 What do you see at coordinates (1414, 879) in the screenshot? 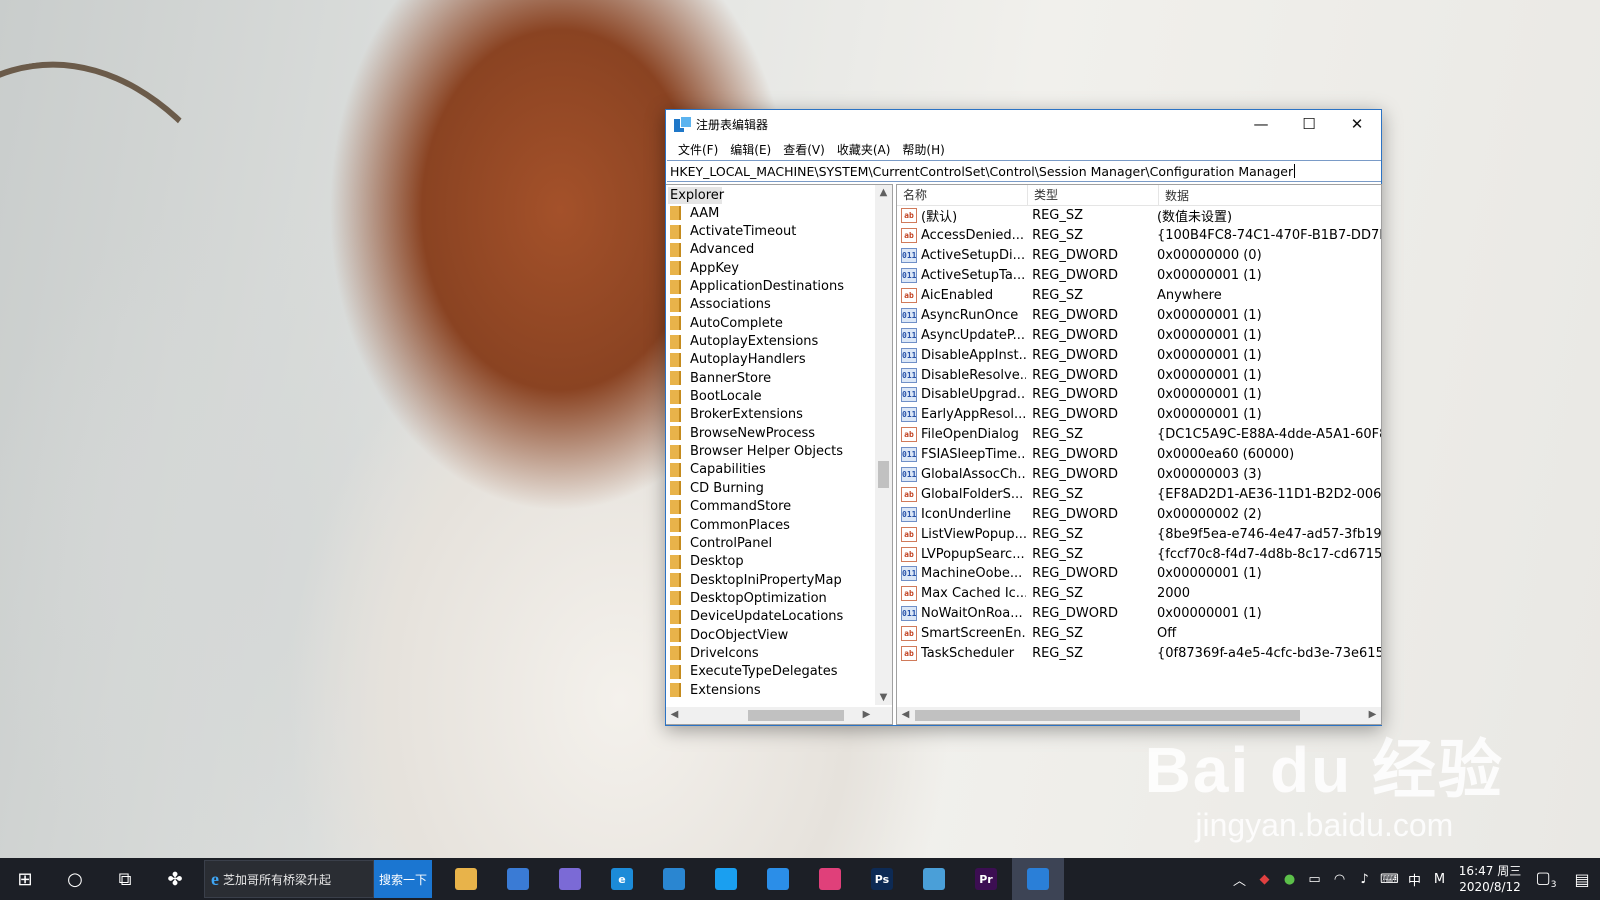
I see `ime-mode: 中` at bounding box center [1414, 879].